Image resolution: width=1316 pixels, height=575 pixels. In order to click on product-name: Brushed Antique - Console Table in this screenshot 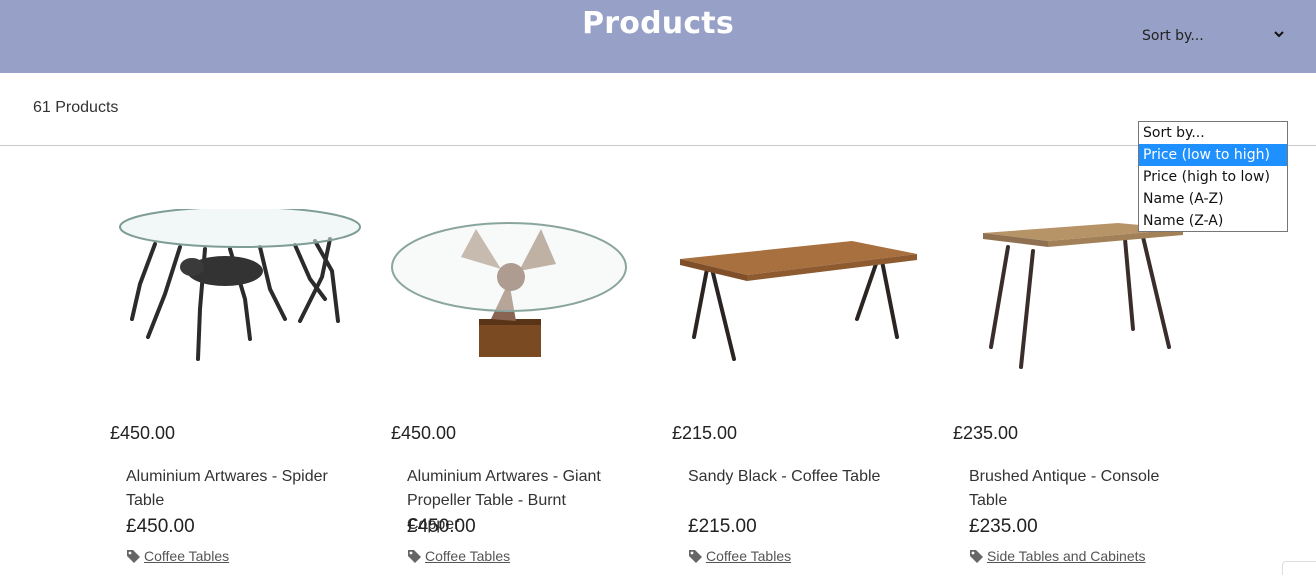, I will do `click(1076, 489)`.